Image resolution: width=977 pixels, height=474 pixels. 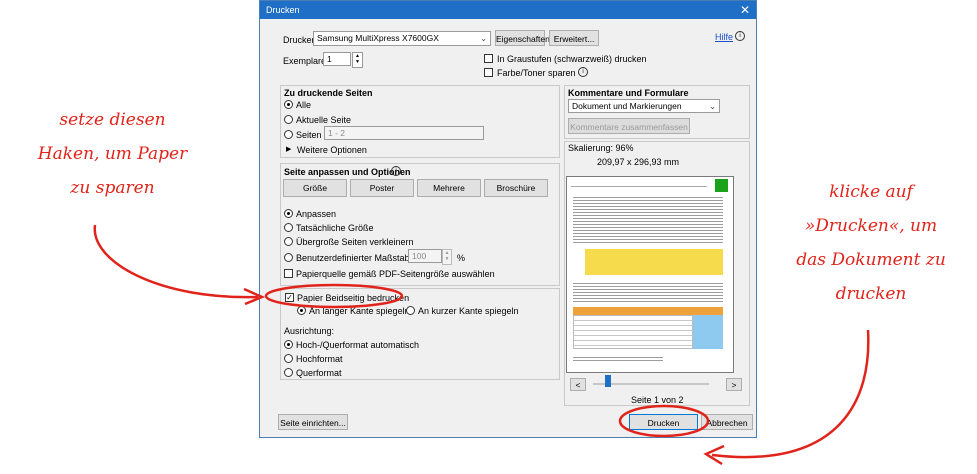 I want to click on annotation-right-line-1: klicke auf, so click(x=871, y=192).